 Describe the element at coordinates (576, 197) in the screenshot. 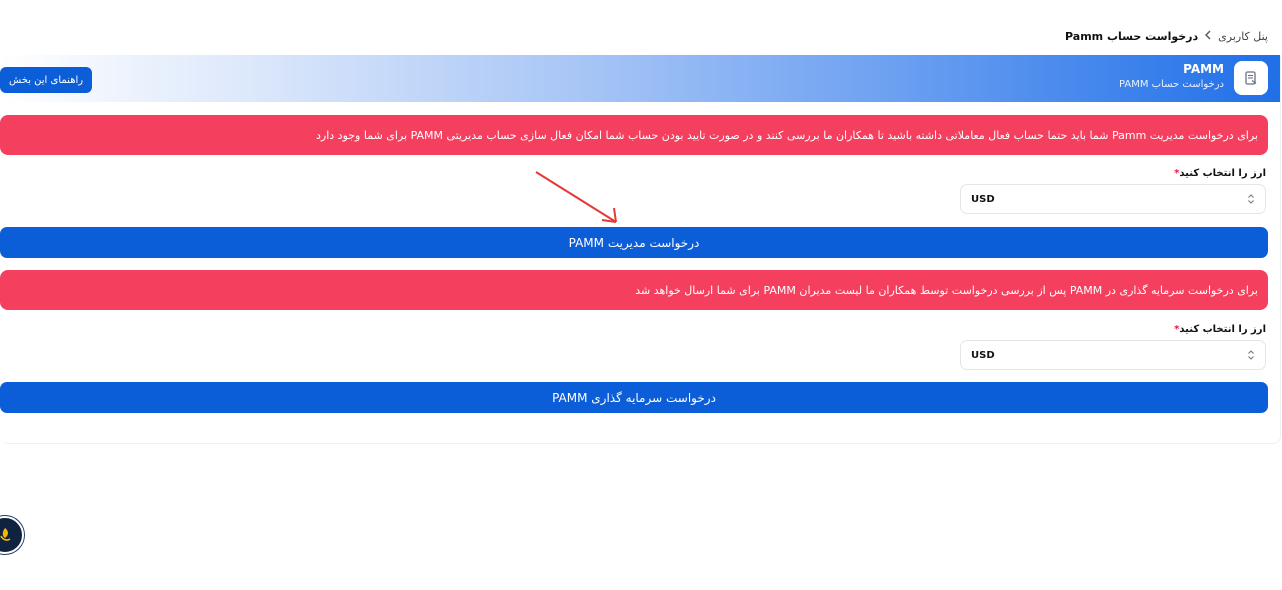

I see `annotation-arrow-icon` at that location.